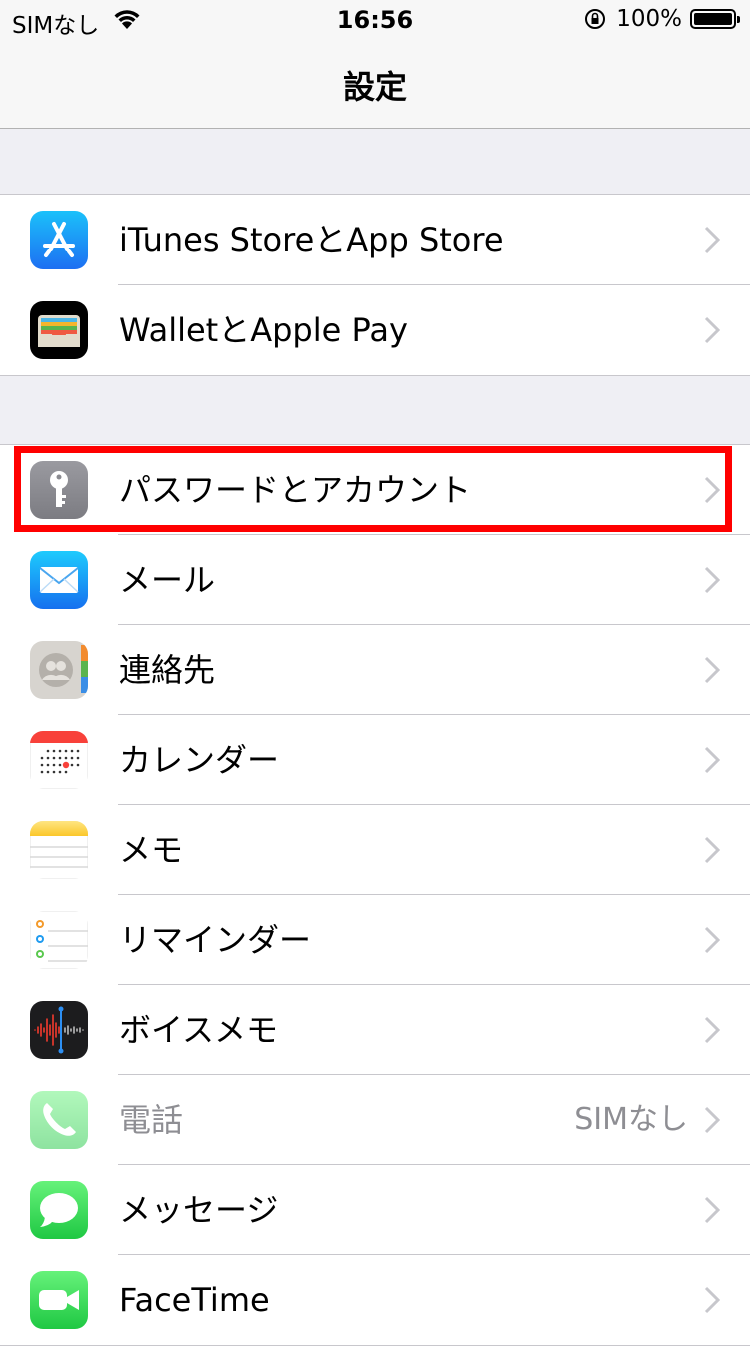 This screenshot has height=1346, width=750. I want to click on page-title: 設定, so click(374, 87).